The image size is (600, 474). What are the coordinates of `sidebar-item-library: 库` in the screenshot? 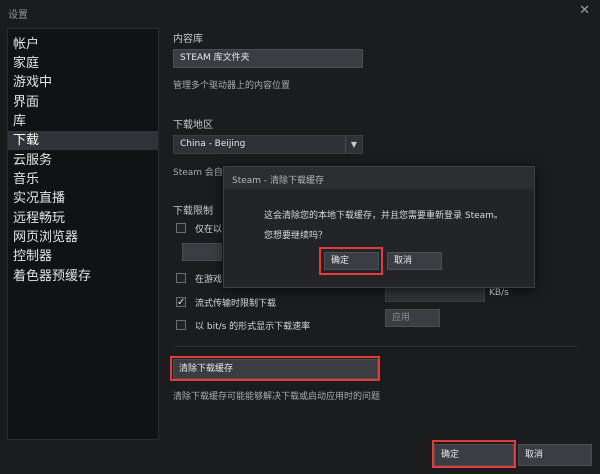 It's located at (83, 121).